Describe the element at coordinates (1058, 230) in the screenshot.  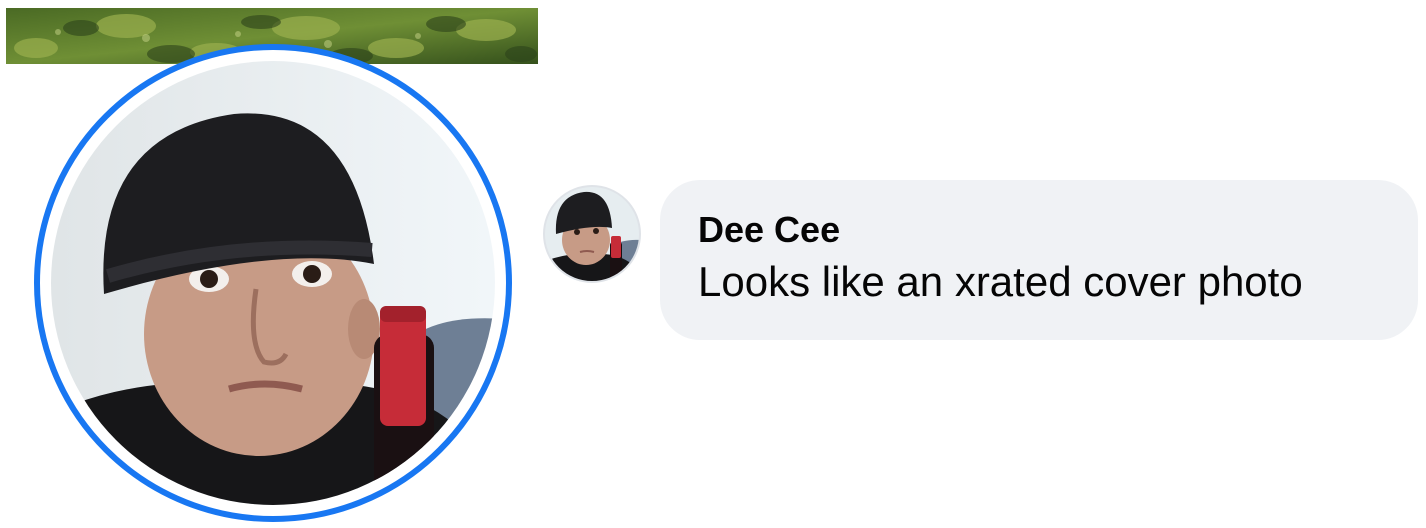
I see `comment-author-name: Dee Cee` at that location.